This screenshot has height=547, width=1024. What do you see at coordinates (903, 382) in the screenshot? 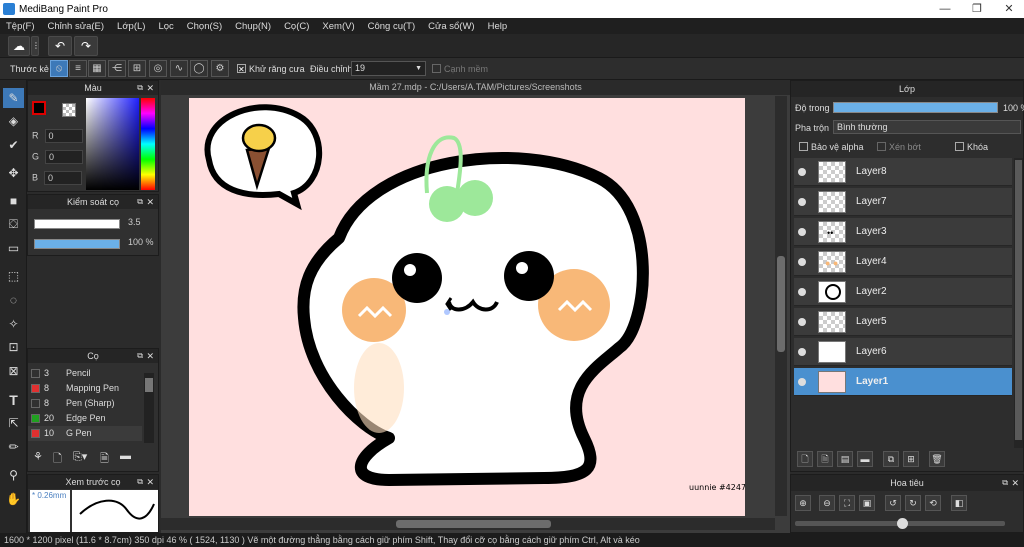
I see `layer-row-selected: Layer1` at bounding box center [903, 382].